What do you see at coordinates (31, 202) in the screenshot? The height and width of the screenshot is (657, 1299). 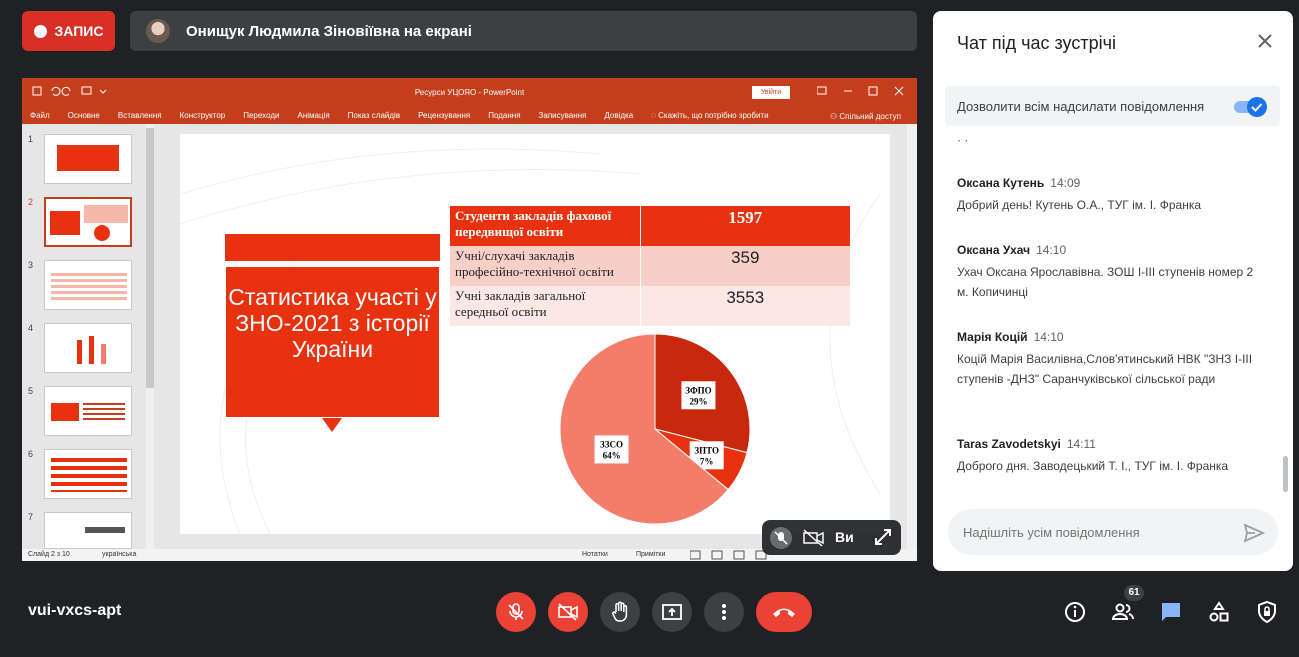 I see `thumb-number: 2` at bounding box center [31, 202].